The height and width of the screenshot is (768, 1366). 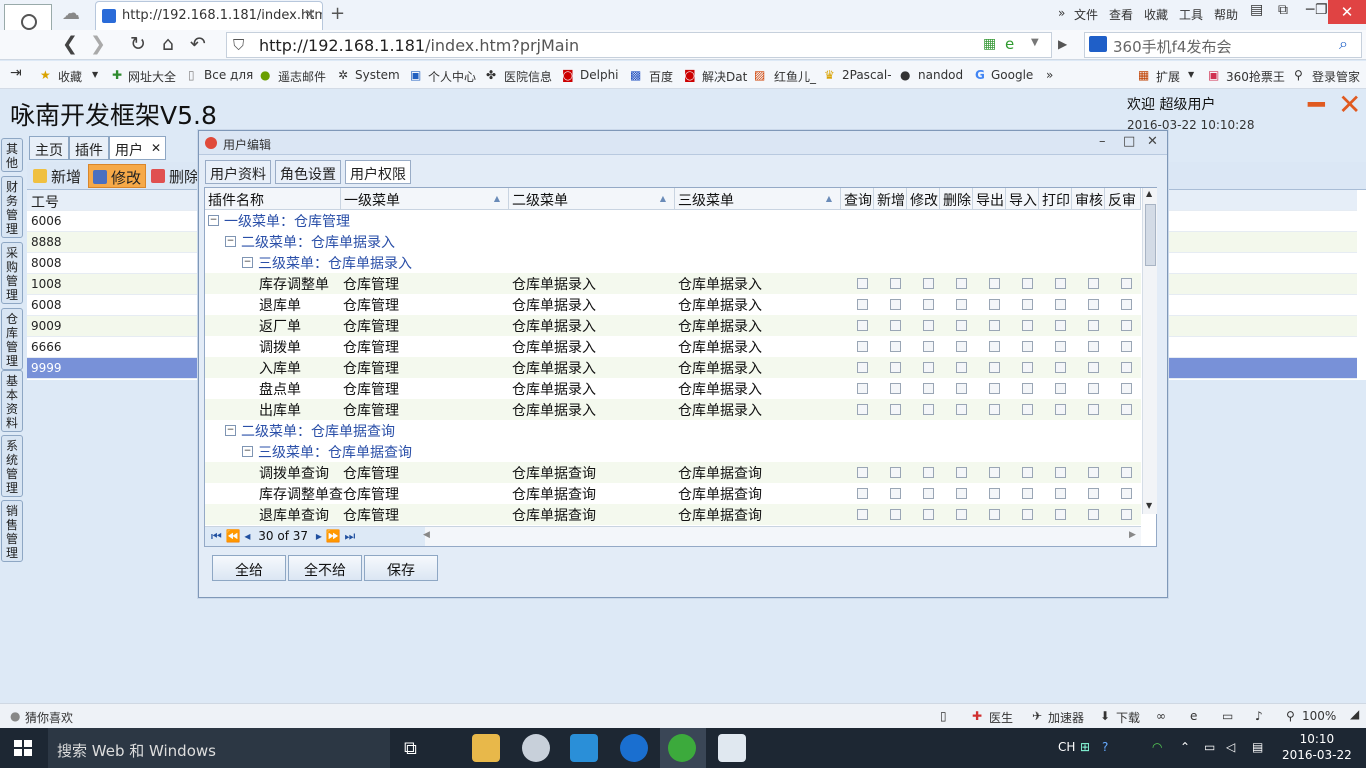 What do you see at coordinates (1161, 716) in the screenshot?
I see `glasses-icon: ∞` at bounding box center [1161, 716].